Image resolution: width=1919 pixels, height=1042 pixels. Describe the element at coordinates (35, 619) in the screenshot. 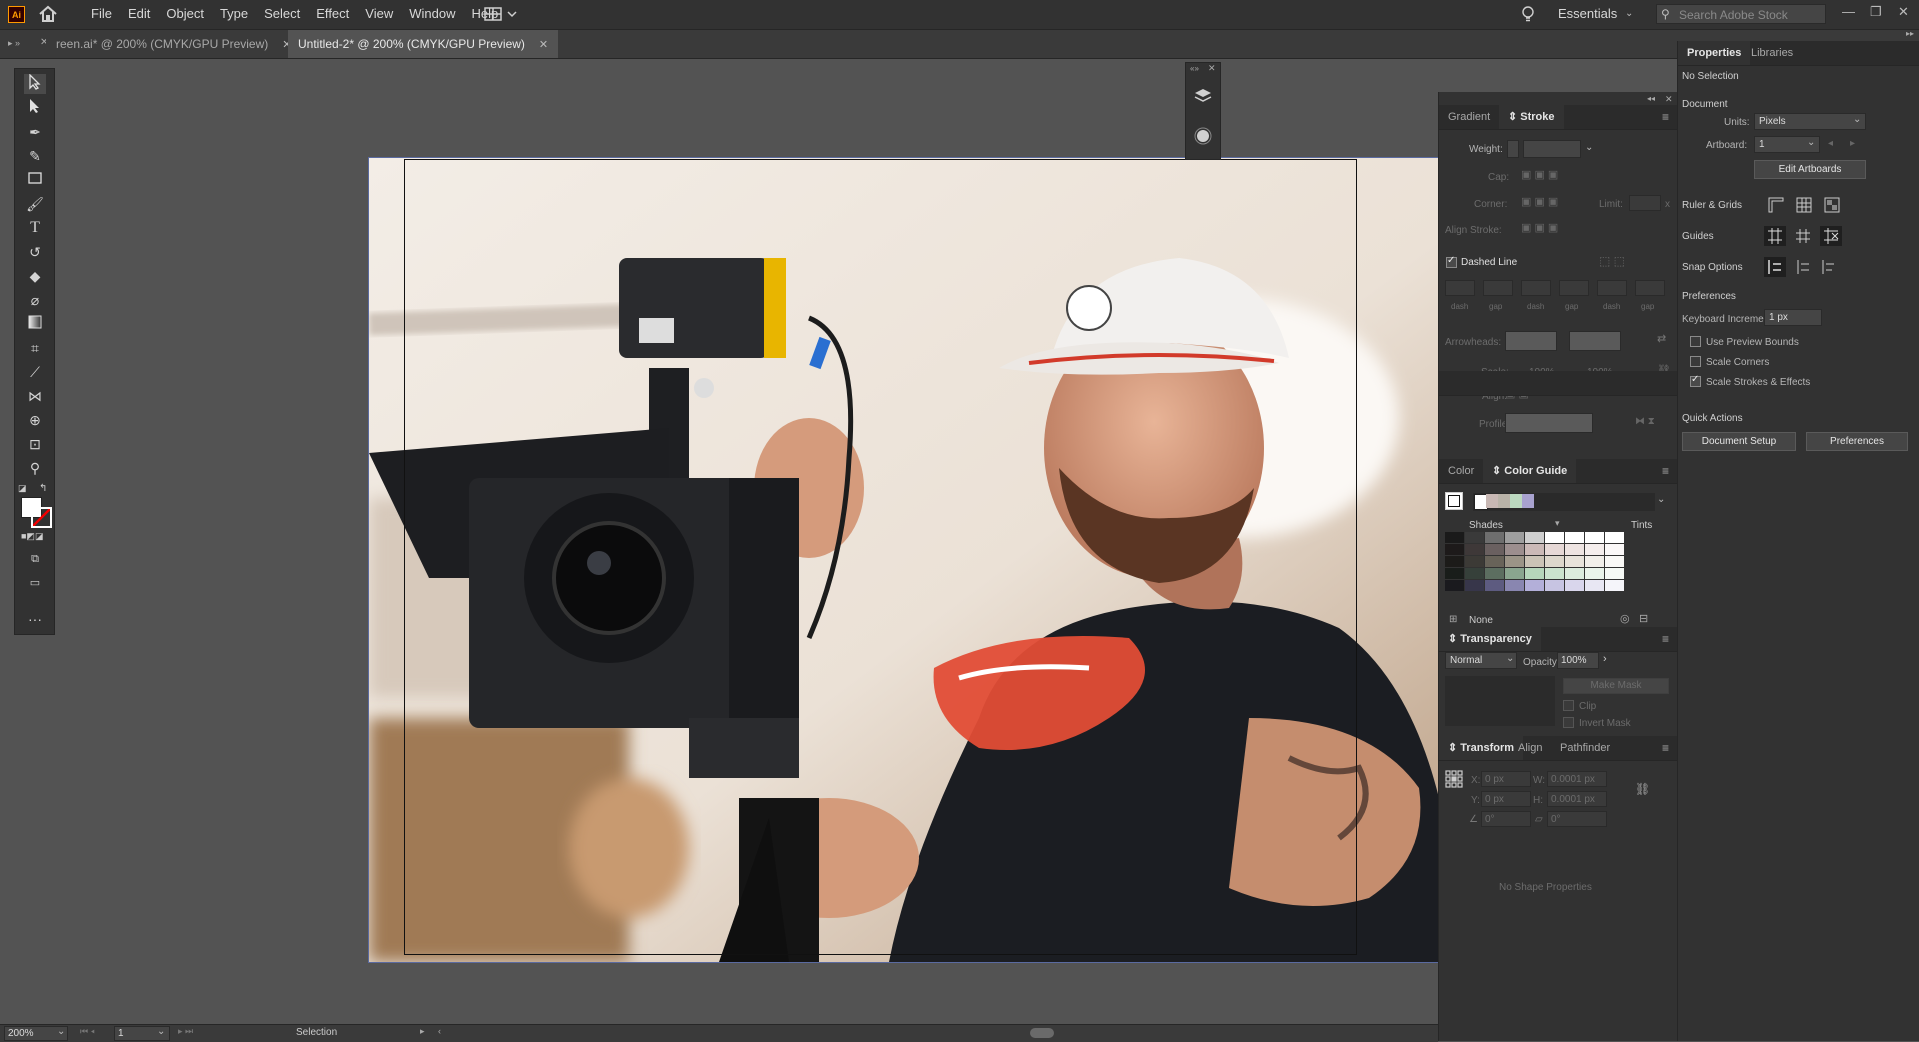

I see `more-tools-icon: ···` at that location.